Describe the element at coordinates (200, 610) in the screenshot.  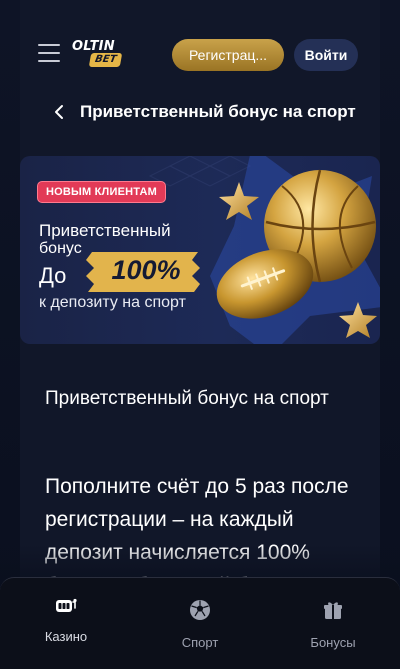
I see `soccer-ball-icon` at that location.